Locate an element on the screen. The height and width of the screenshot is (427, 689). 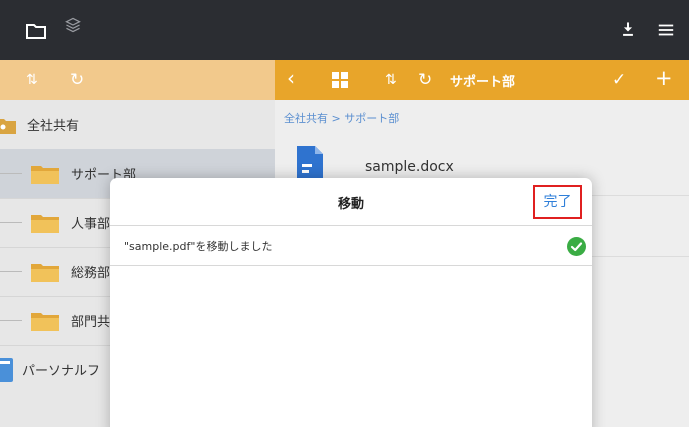
group-folder-icon is located at coordinates (8, 126).